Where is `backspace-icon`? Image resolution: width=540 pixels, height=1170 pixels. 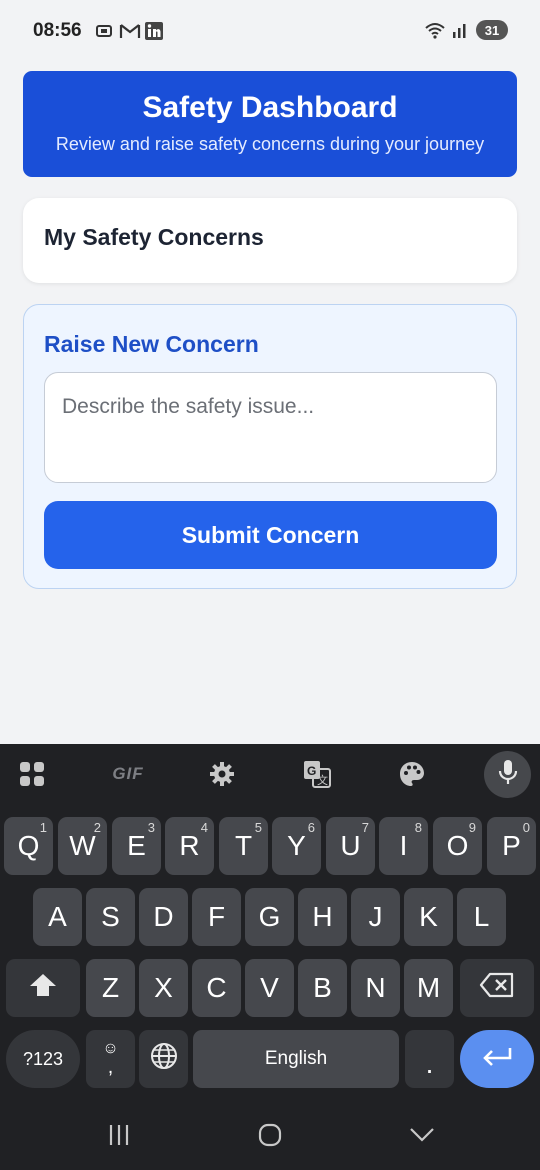 backspace-icon is located at coordinates (497, 988).